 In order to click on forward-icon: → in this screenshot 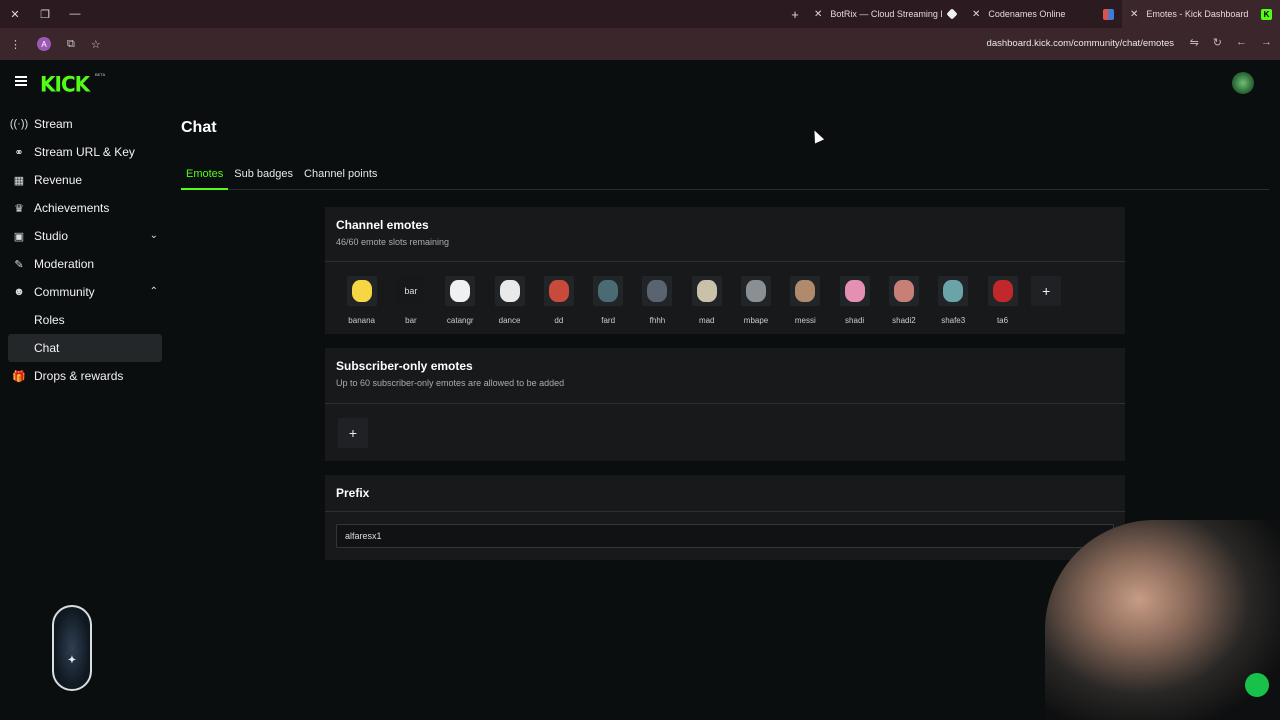, I will do `click(1266, 42)`.